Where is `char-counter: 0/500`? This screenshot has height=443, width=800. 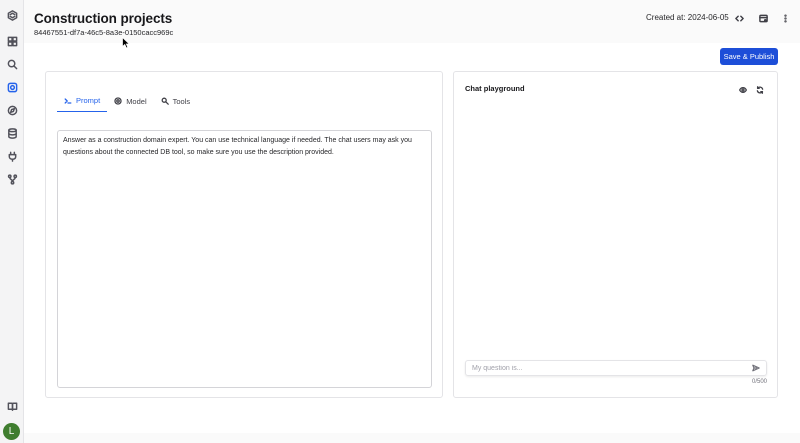 char-counter: 0/500 is located at coordinates (759, 382).